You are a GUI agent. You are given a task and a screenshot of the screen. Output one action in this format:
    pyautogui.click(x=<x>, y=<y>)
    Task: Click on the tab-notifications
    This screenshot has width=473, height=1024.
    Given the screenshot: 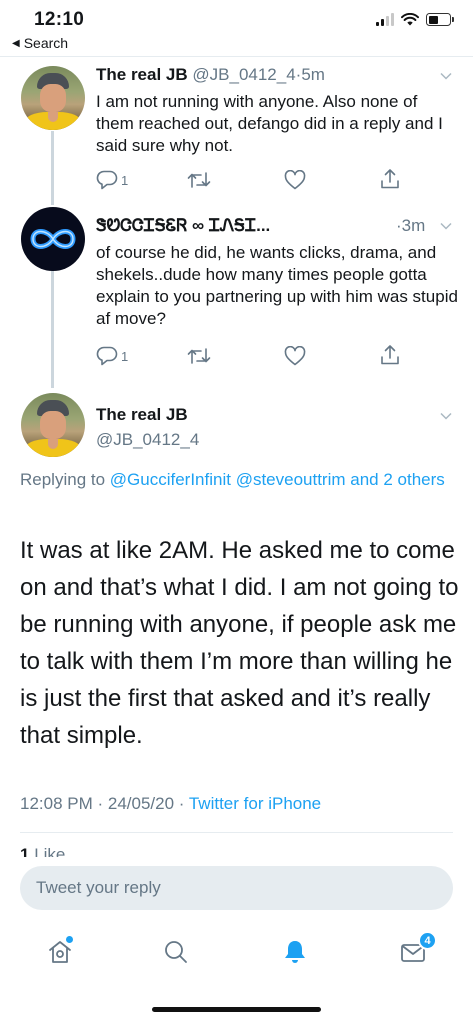 What is the action you would take?
    pyautogui.click(x=295, y=952)
    